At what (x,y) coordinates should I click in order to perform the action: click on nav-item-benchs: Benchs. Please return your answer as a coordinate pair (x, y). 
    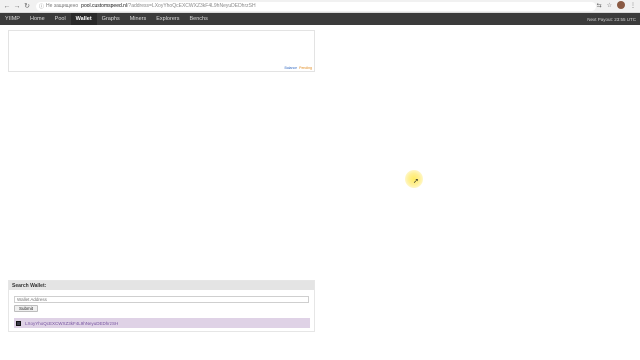
    Looking at the image, I should click on (198, 19).